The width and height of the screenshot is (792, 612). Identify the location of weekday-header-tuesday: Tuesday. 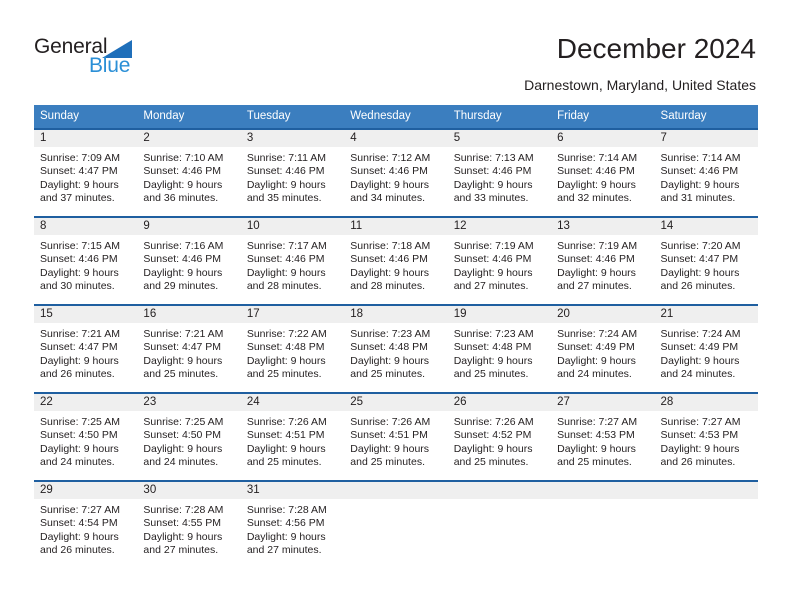
(292, 116).